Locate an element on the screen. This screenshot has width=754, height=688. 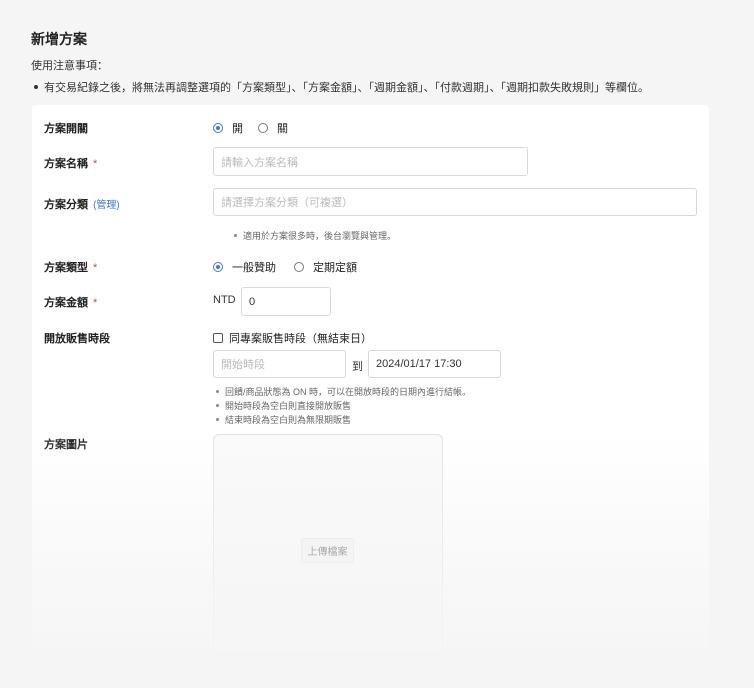
end-time-input: 2024/01/17 17:30 is located at coordinates (434, 364).